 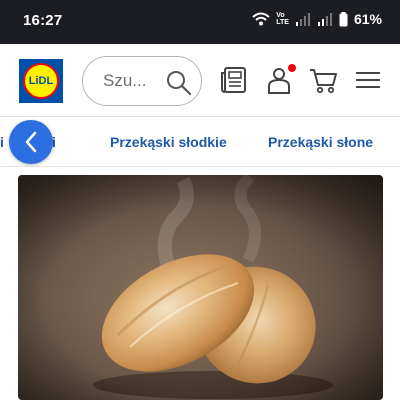 I want to click on category-salty-snacks: Przekąski słone, so click(x=320, y=142).